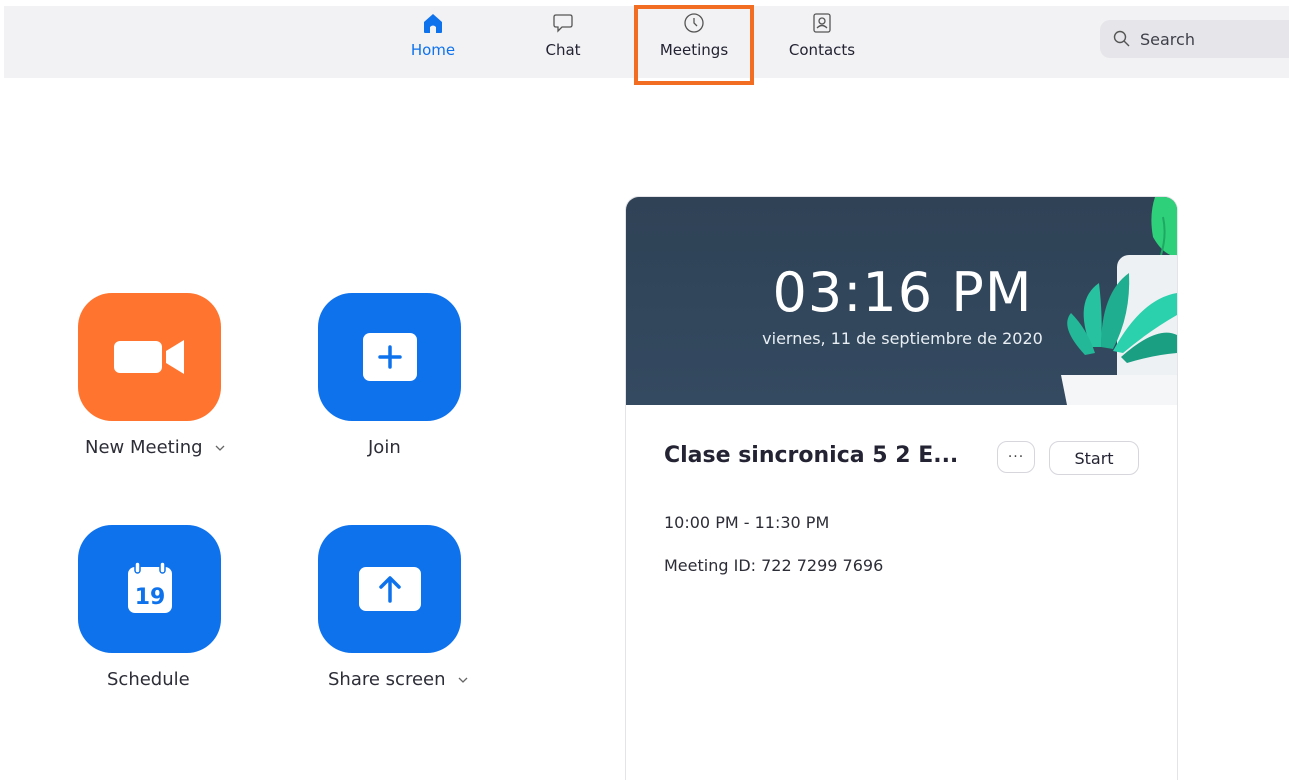 The height and width of the screenshot is (780, 1289). I want to click on share-screen-label-row: Share screen, so click(399, 679).